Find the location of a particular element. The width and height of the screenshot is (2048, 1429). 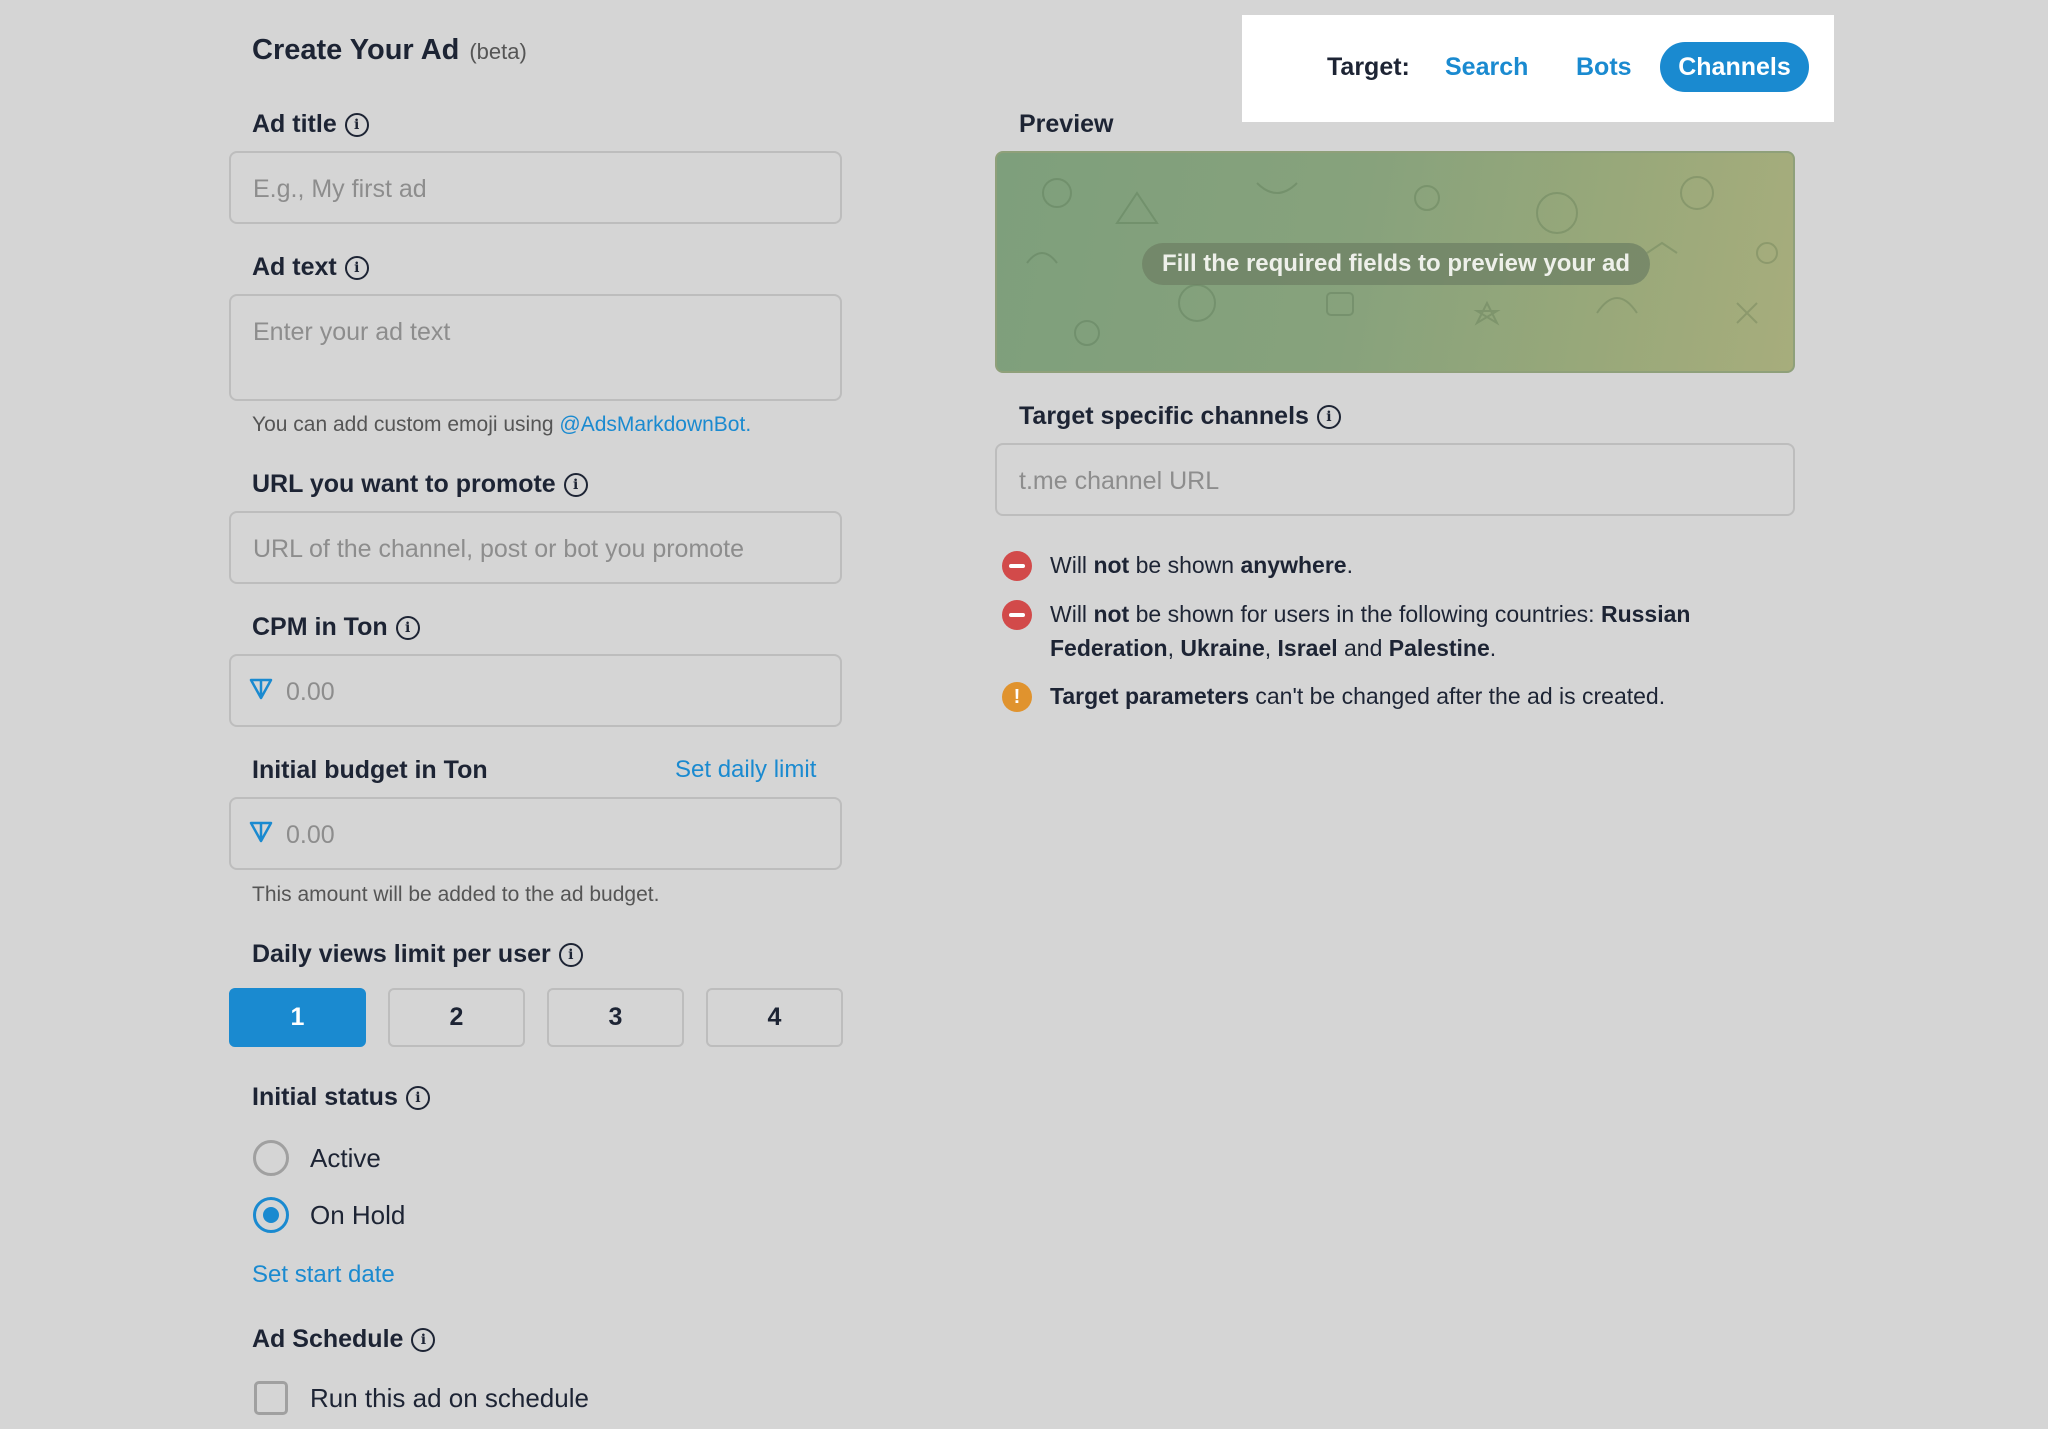

ad-title-placeholder: E.g., My first ad is located at coordinates (340, 189).